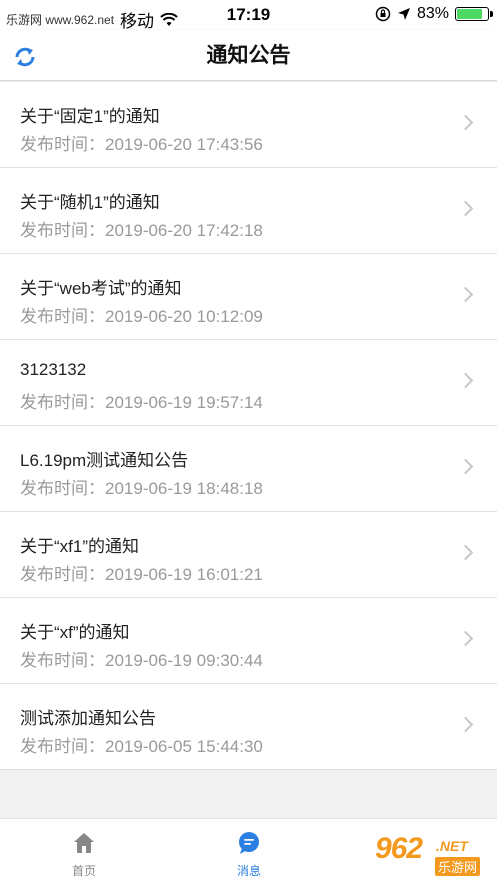  I want to click on notice-title: 测试添加通知公告, so click(88, 718).